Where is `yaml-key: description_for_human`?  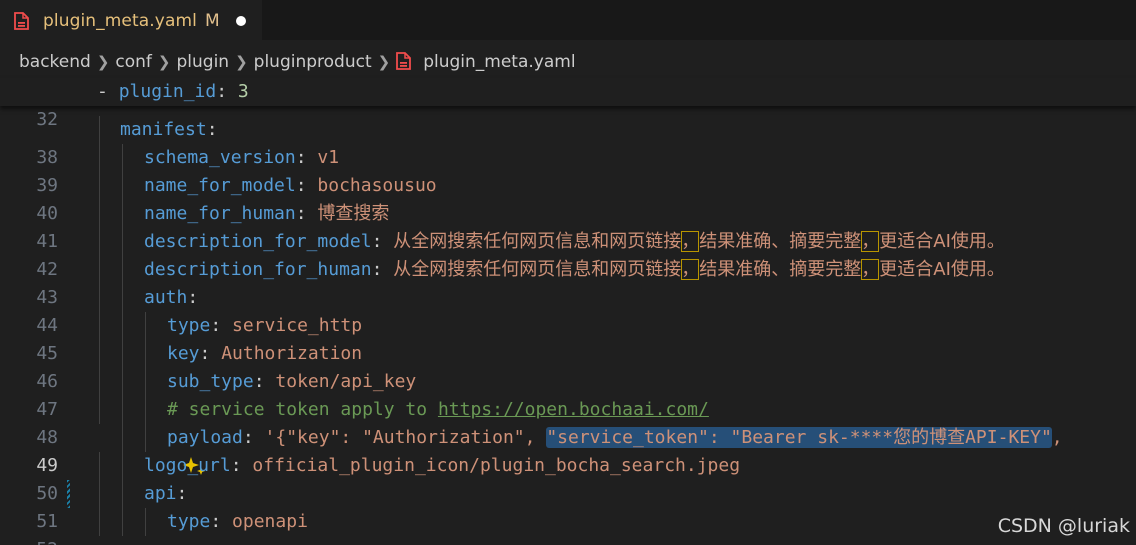
yaml-key: description_for_human is located at coordinates (258, 269).